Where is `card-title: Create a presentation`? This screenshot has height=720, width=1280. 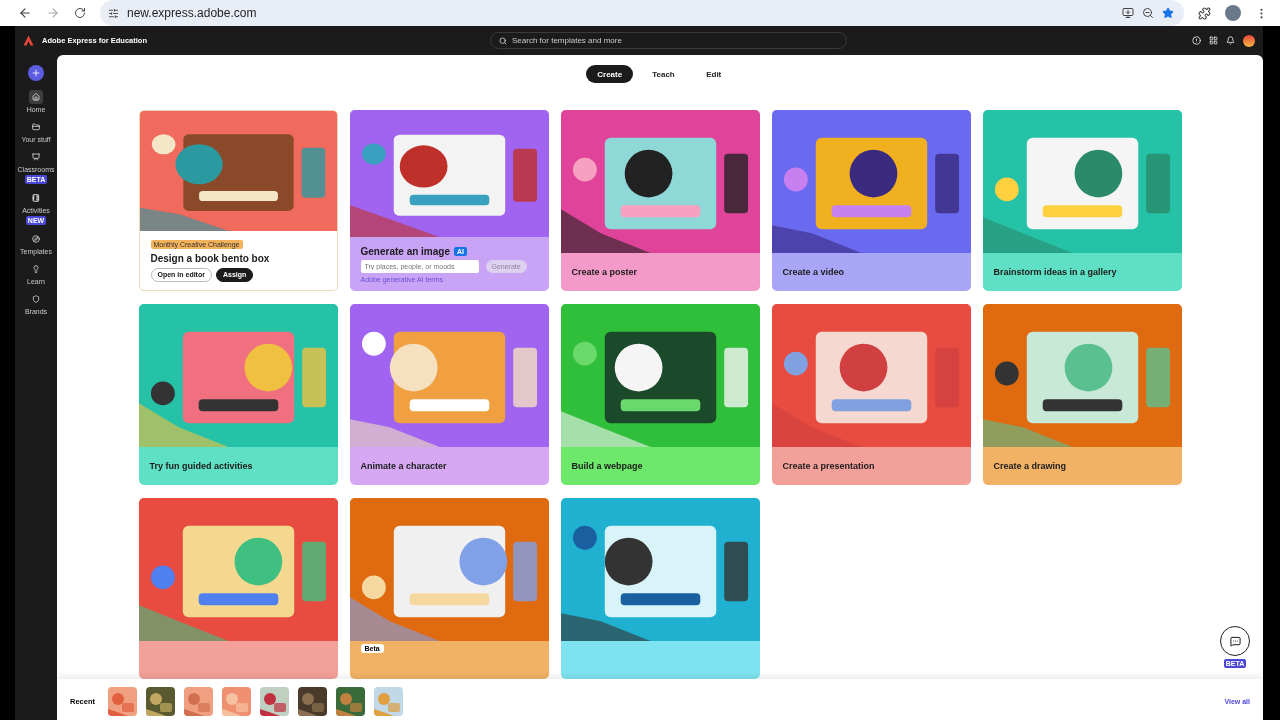
card-title: Create a presentation is located at coordinates (829, 466).